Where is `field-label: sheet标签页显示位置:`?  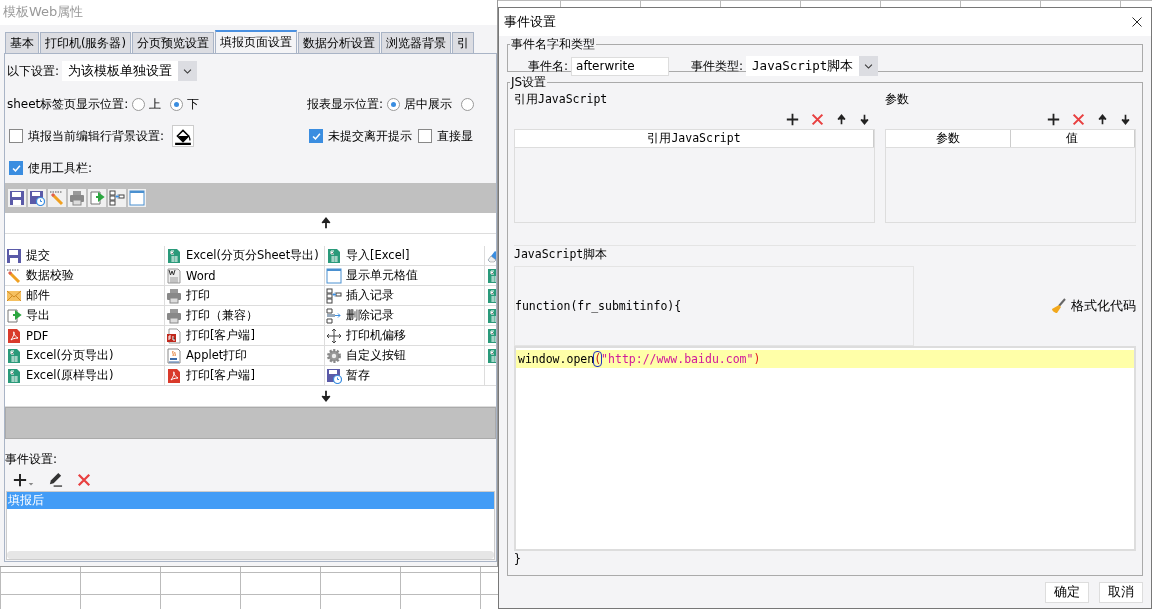 field-label: sheet标签页显示位置: is located at coordinates (68, 104).